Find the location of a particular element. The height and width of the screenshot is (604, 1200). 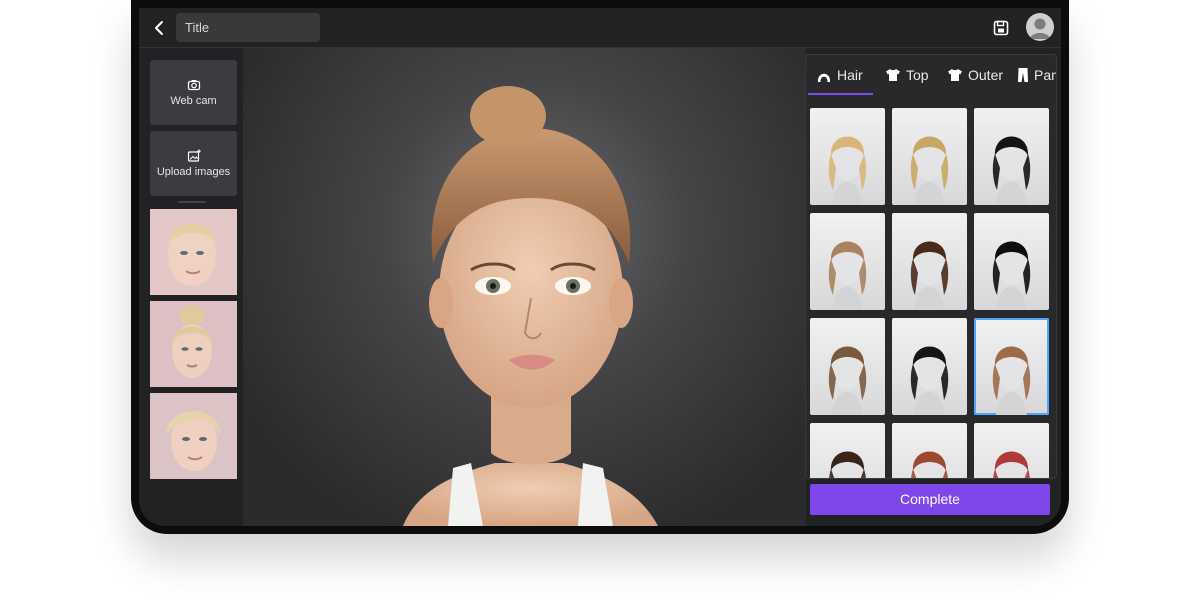

top-bar: Title is located at coordinates (600, 28).